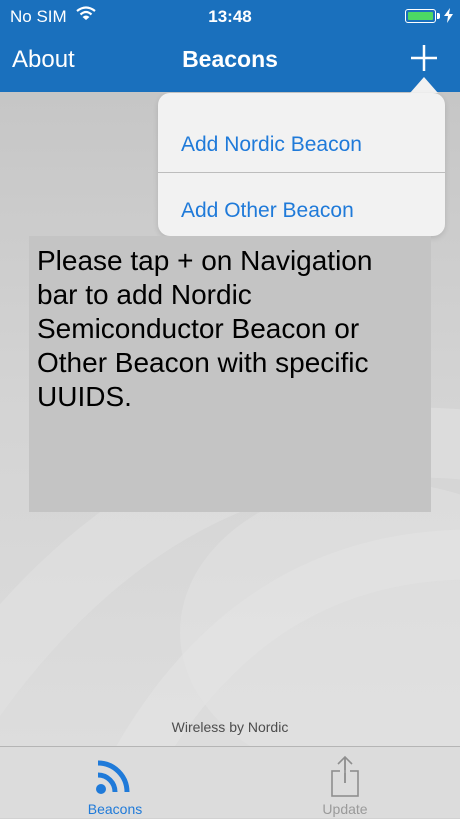 The width and height of the screenshot is (460, 819). What do you see at coordinates (230, 727) in the screenshot?
I see `brand-tagline: Wireless by Nordic` at bounding box center [230, 727].